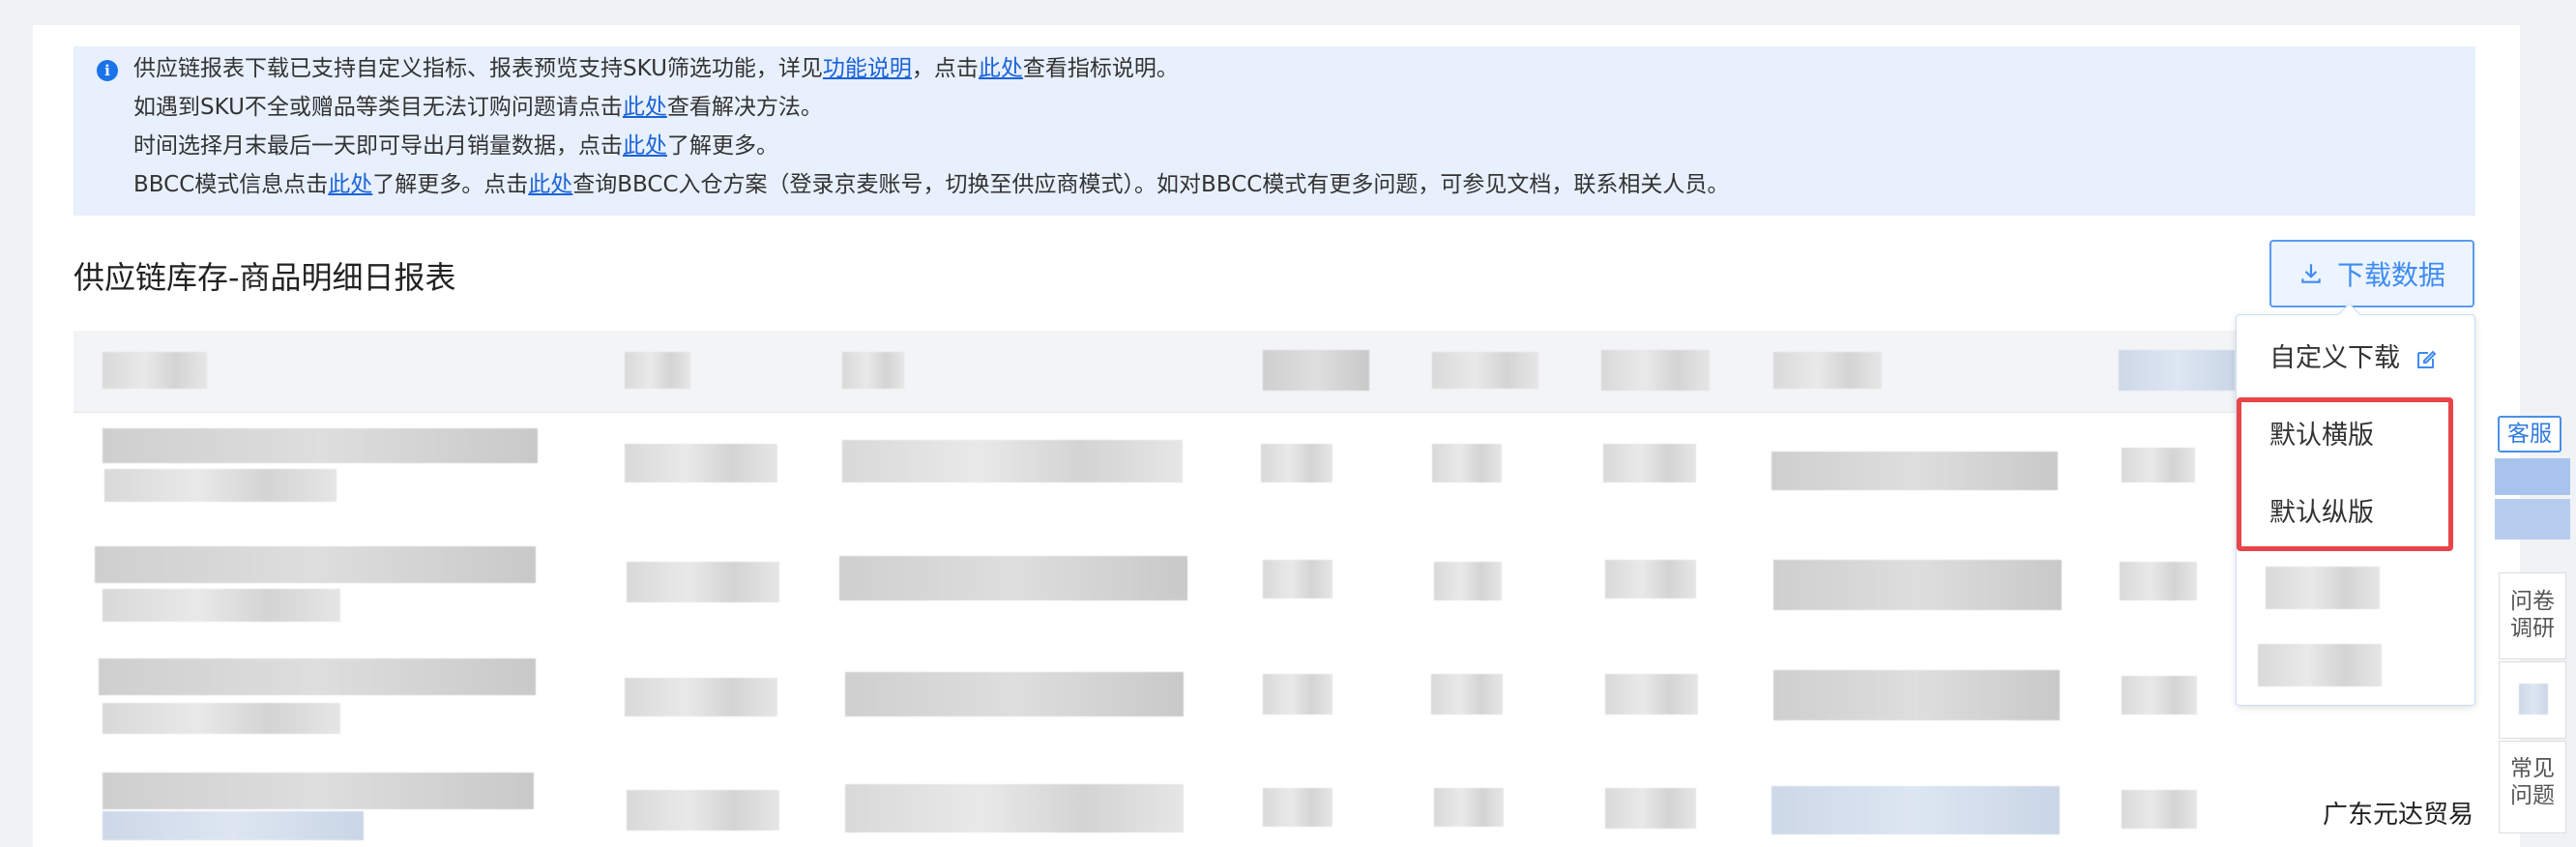  Describe the element at coordinates (2426, 359) in the screenshot. I see `edit-icon` at that location.